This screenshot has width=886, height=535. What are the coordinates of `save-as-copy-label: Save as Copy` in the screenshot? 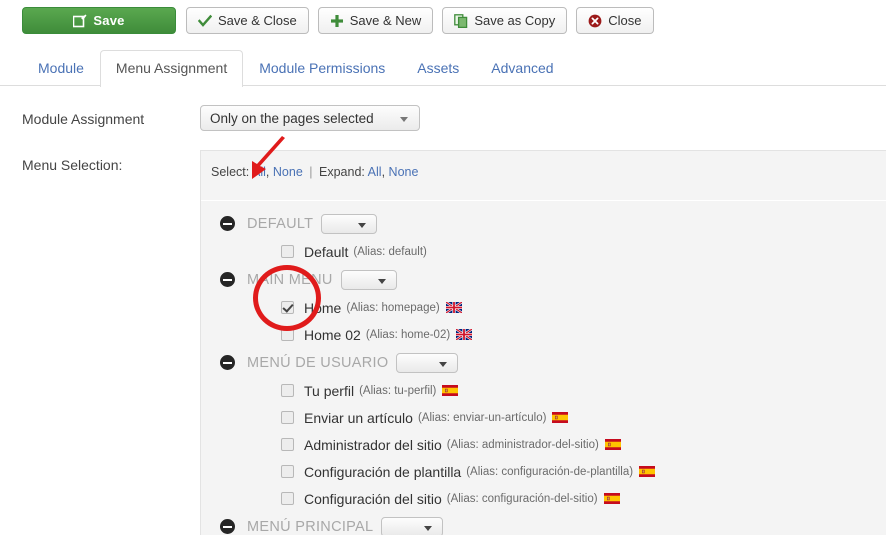 It's located at (515, 20).